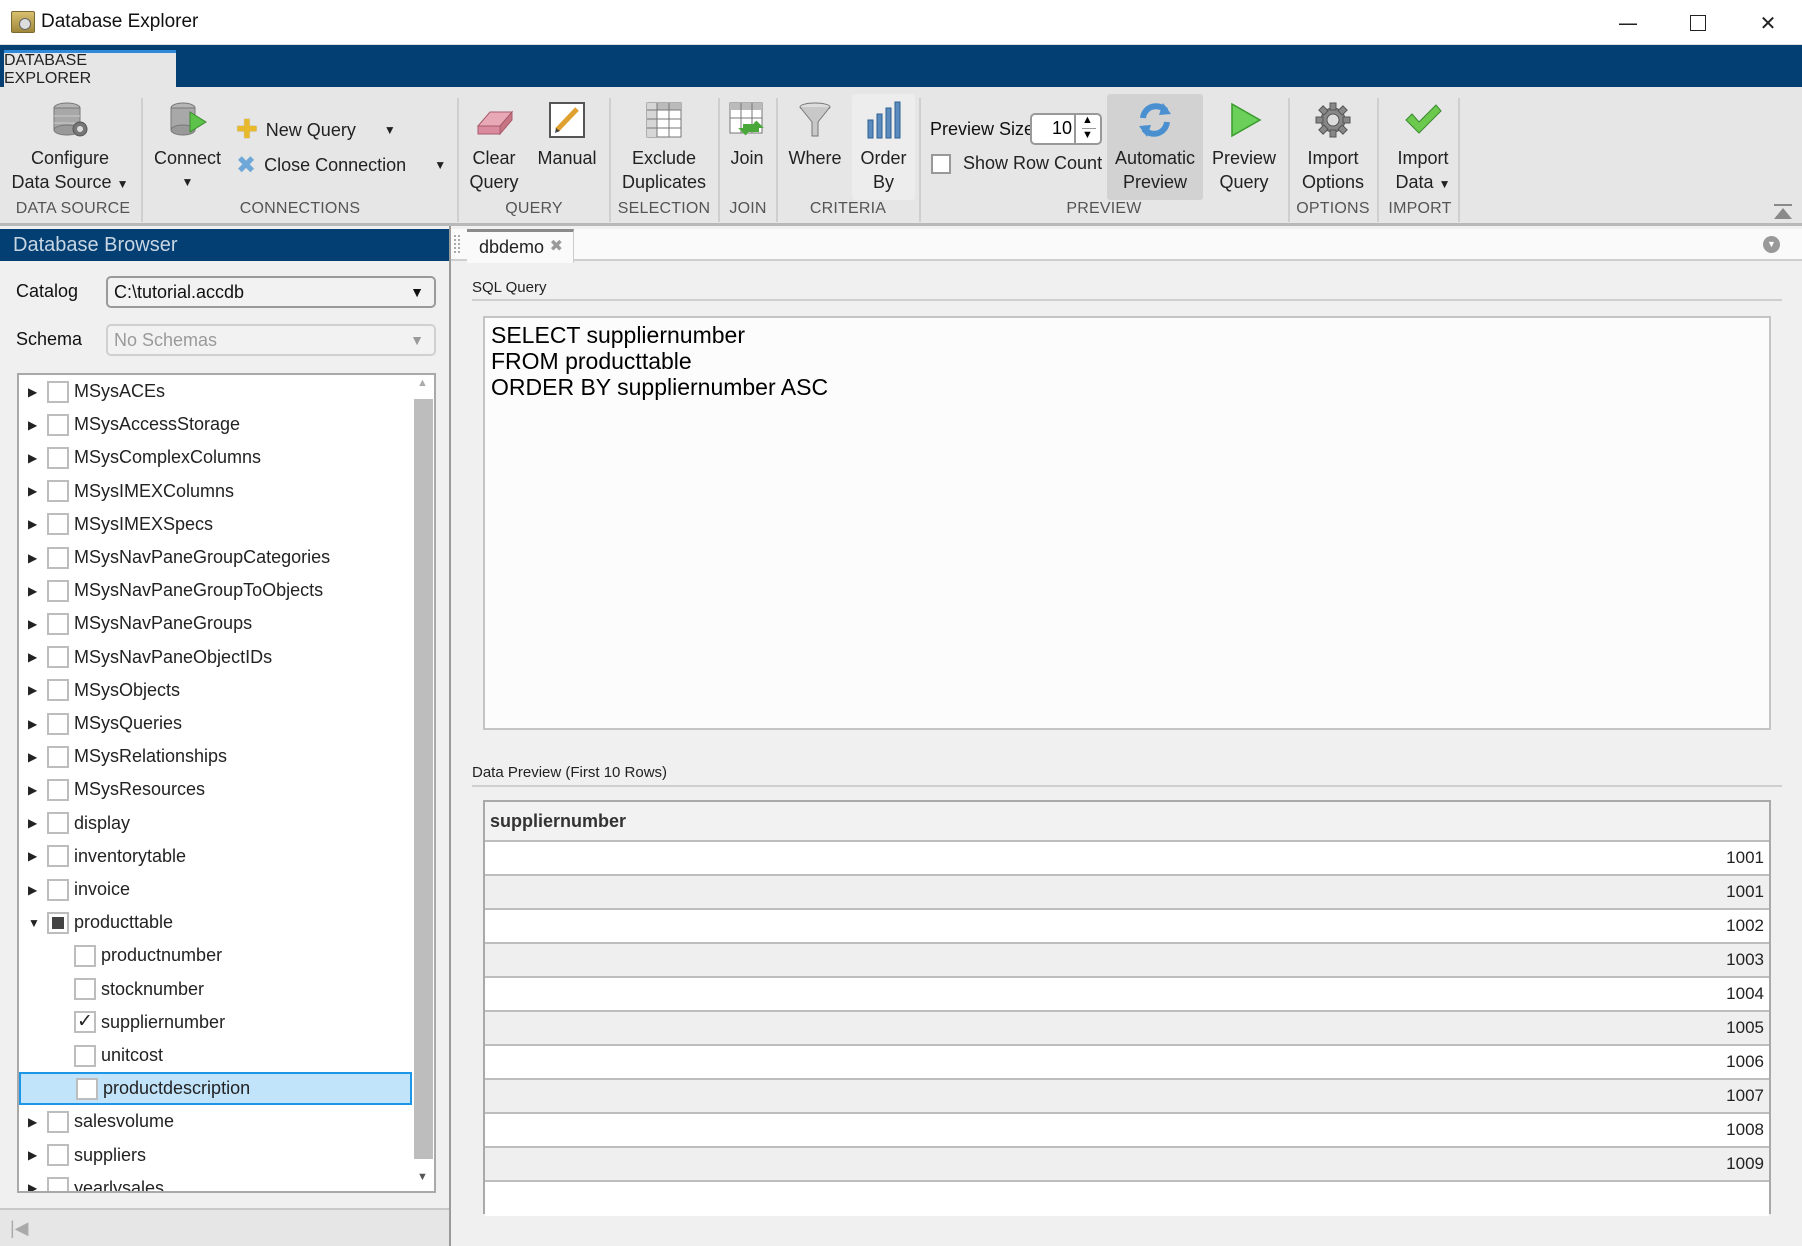 This screenshot has width=1802, height=1246. I want to click on clear-query-button: Clear Query, so click(494, 147).